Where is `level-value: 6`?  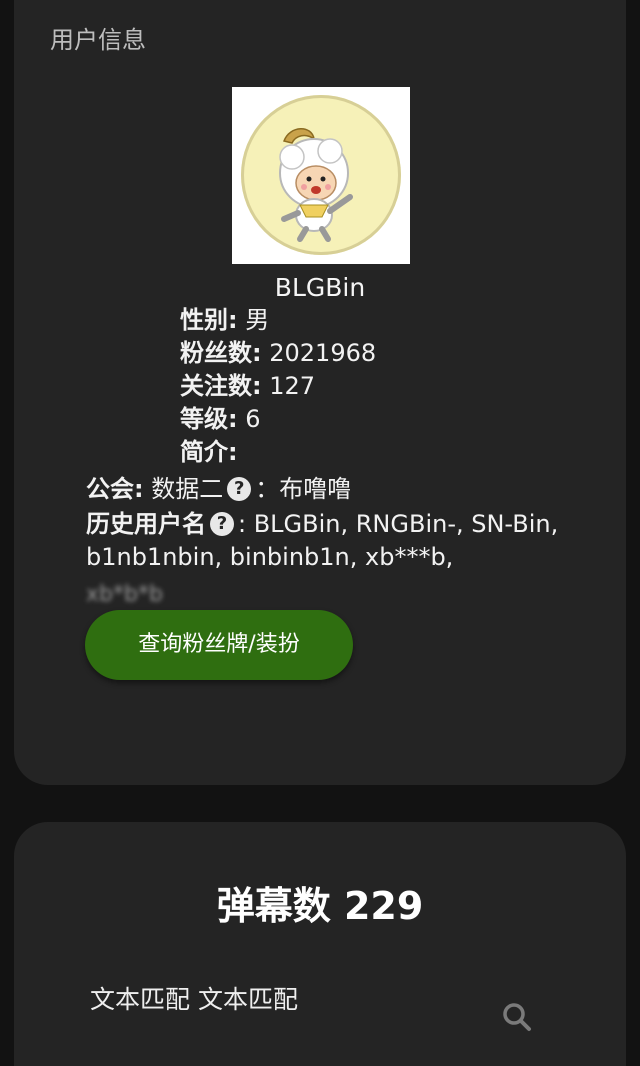 level-value: 6 is located at coordinates (249, 419).